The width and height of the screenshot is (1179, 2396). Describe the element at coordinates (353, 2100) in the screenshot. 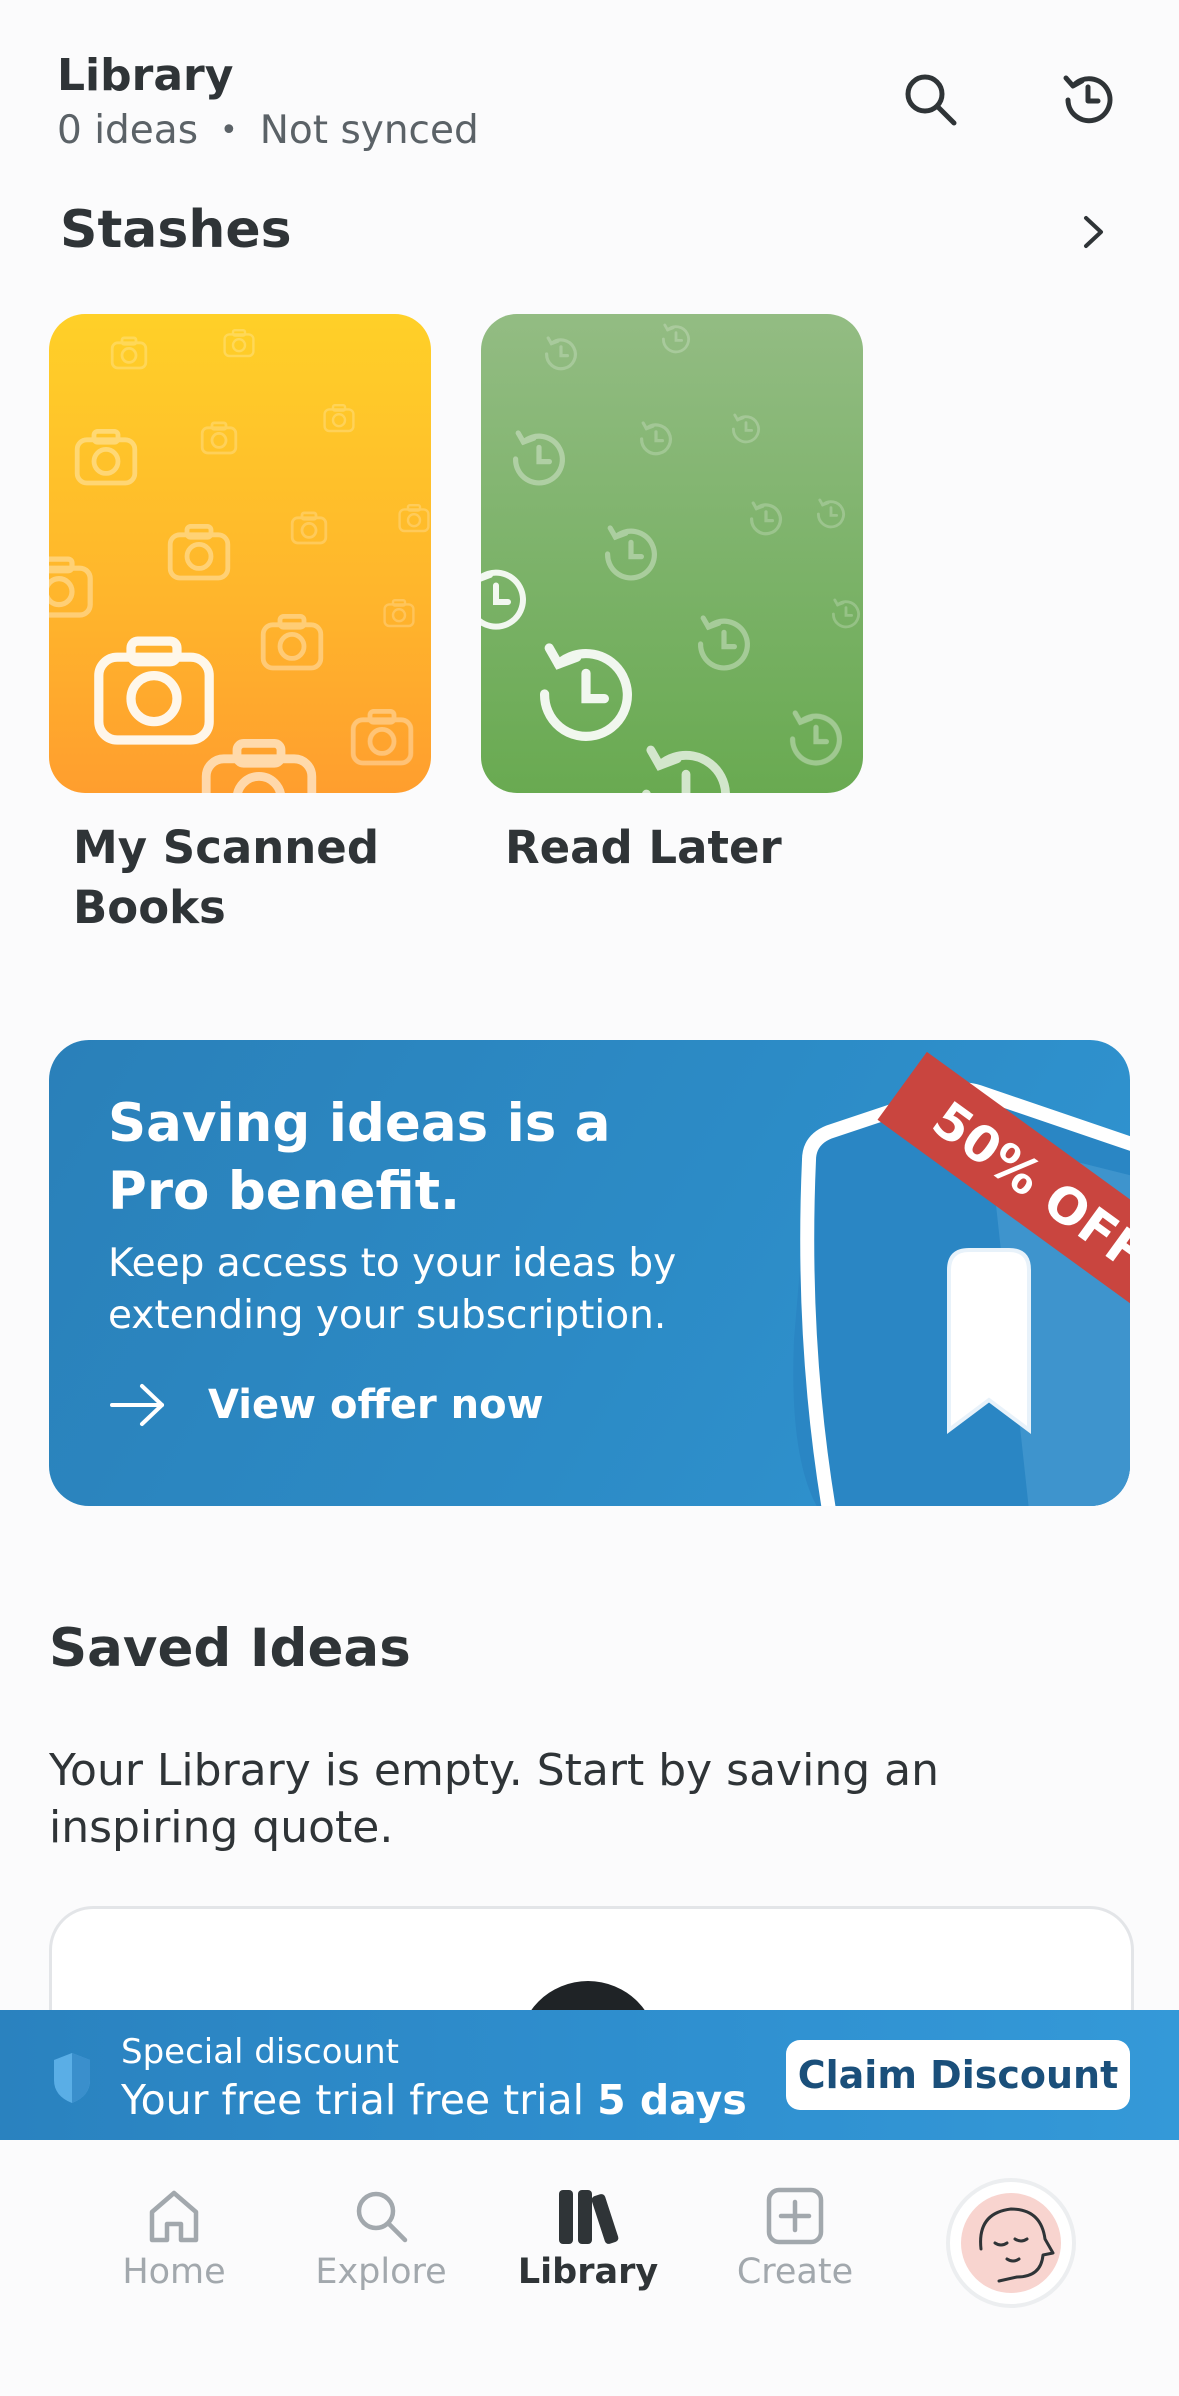

I see `discount-text-prefix: Your free trial free trial` at that location.